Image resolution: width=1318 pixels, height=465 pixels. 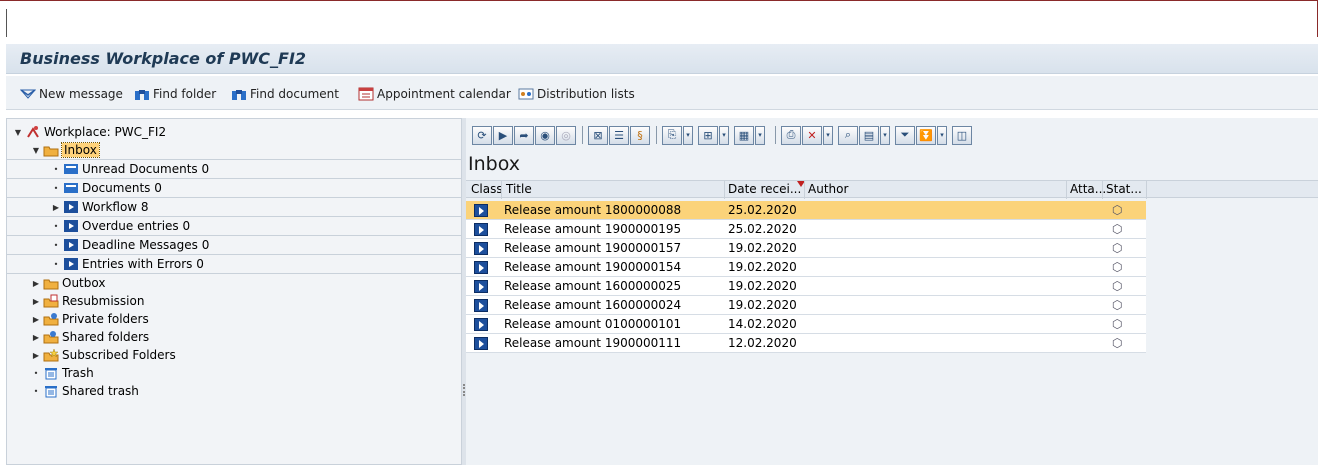 What do you see at coordinates (234, 169) in the screenshot?
I see `tree-item-unread-documents: • Unread Documents 0` at bounding box center [234, 169].